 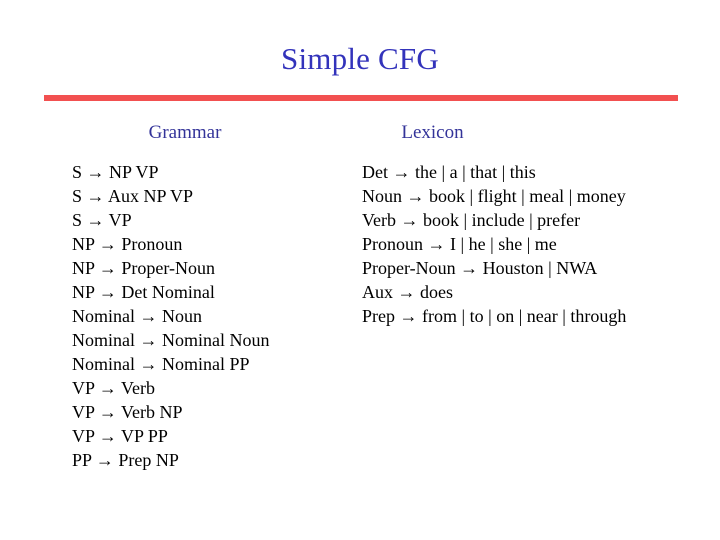 I want to click on page-title: Simple CFG, so click(x=360, y=58).